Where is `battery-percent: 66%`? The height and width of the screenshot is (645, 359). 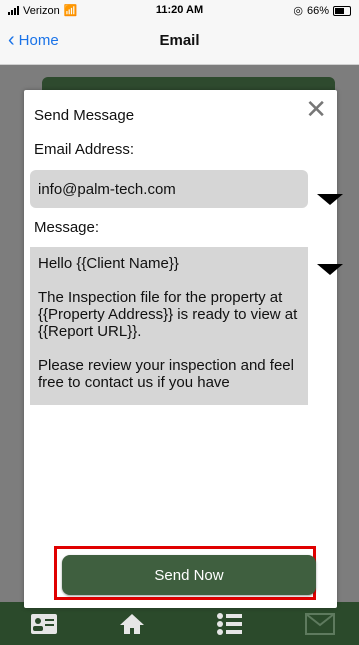 battery-percent: 66% is located at coordinates (317, 10).